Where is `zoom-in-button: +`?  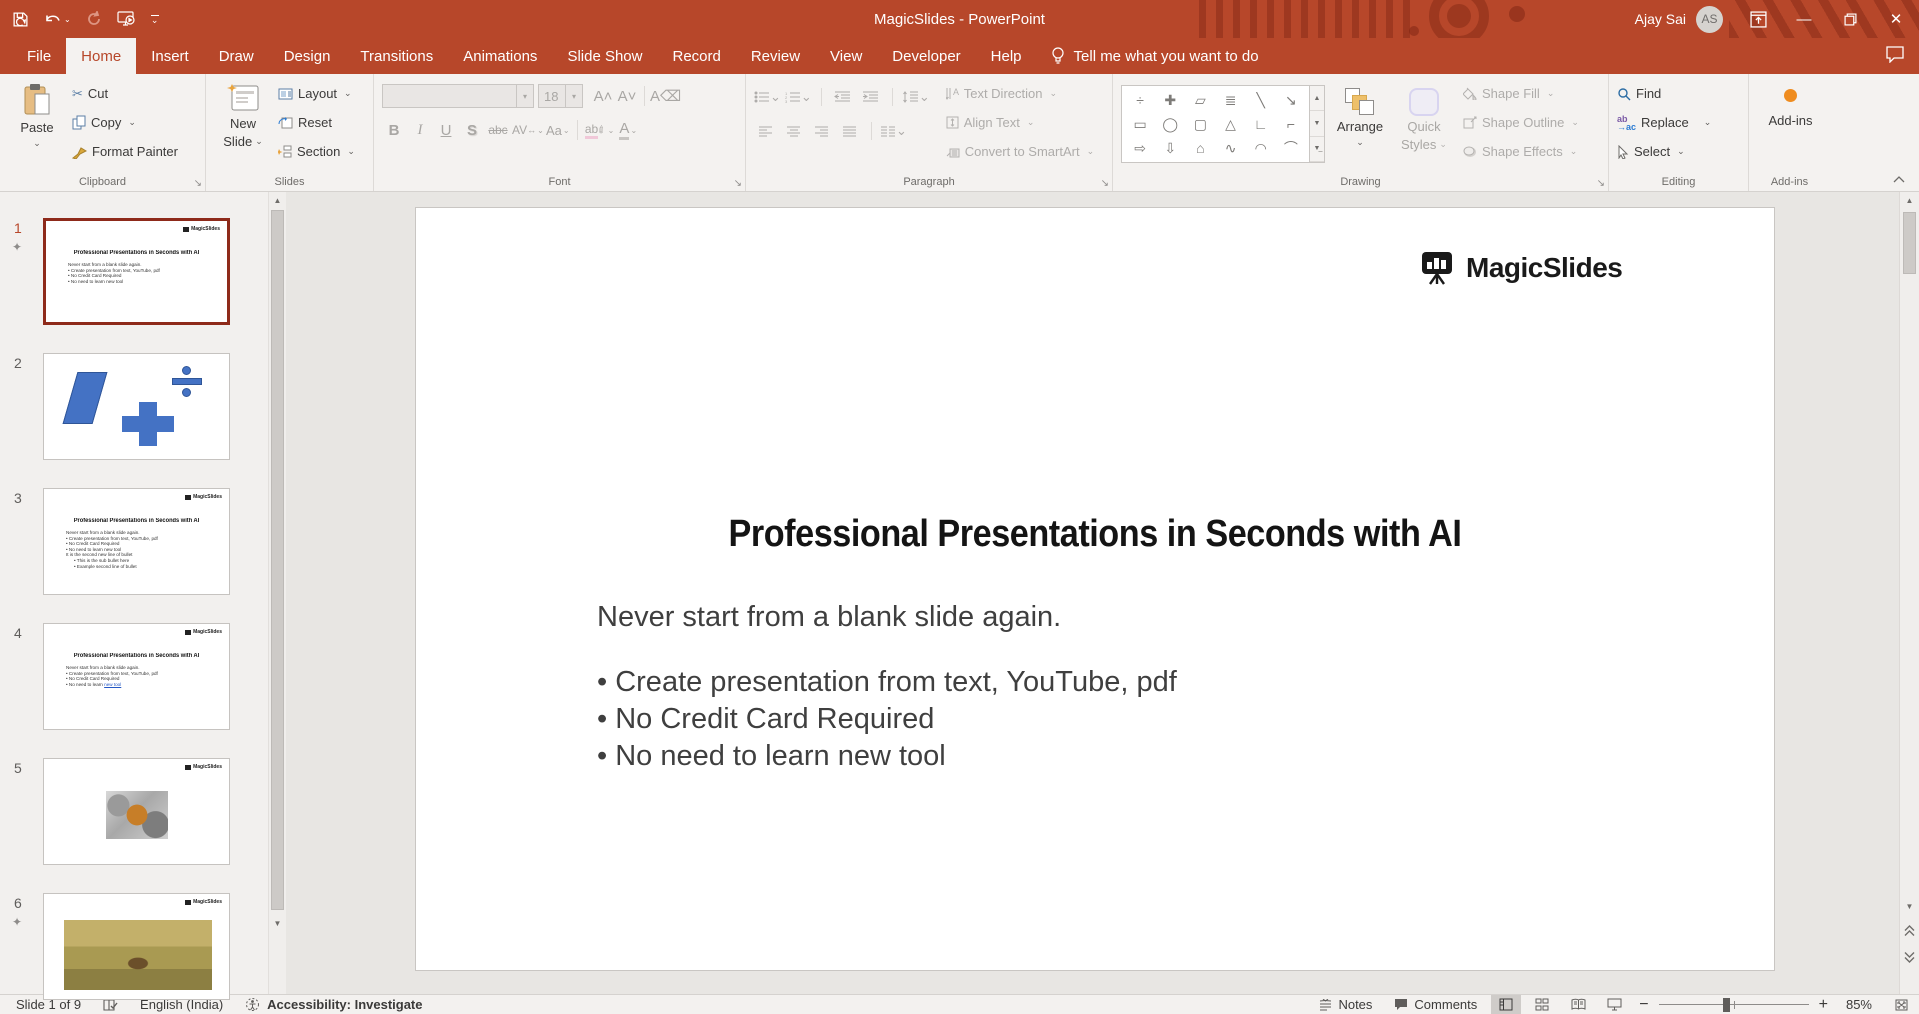
zoom-in-button: + is located at coordinates (1823, 1004).